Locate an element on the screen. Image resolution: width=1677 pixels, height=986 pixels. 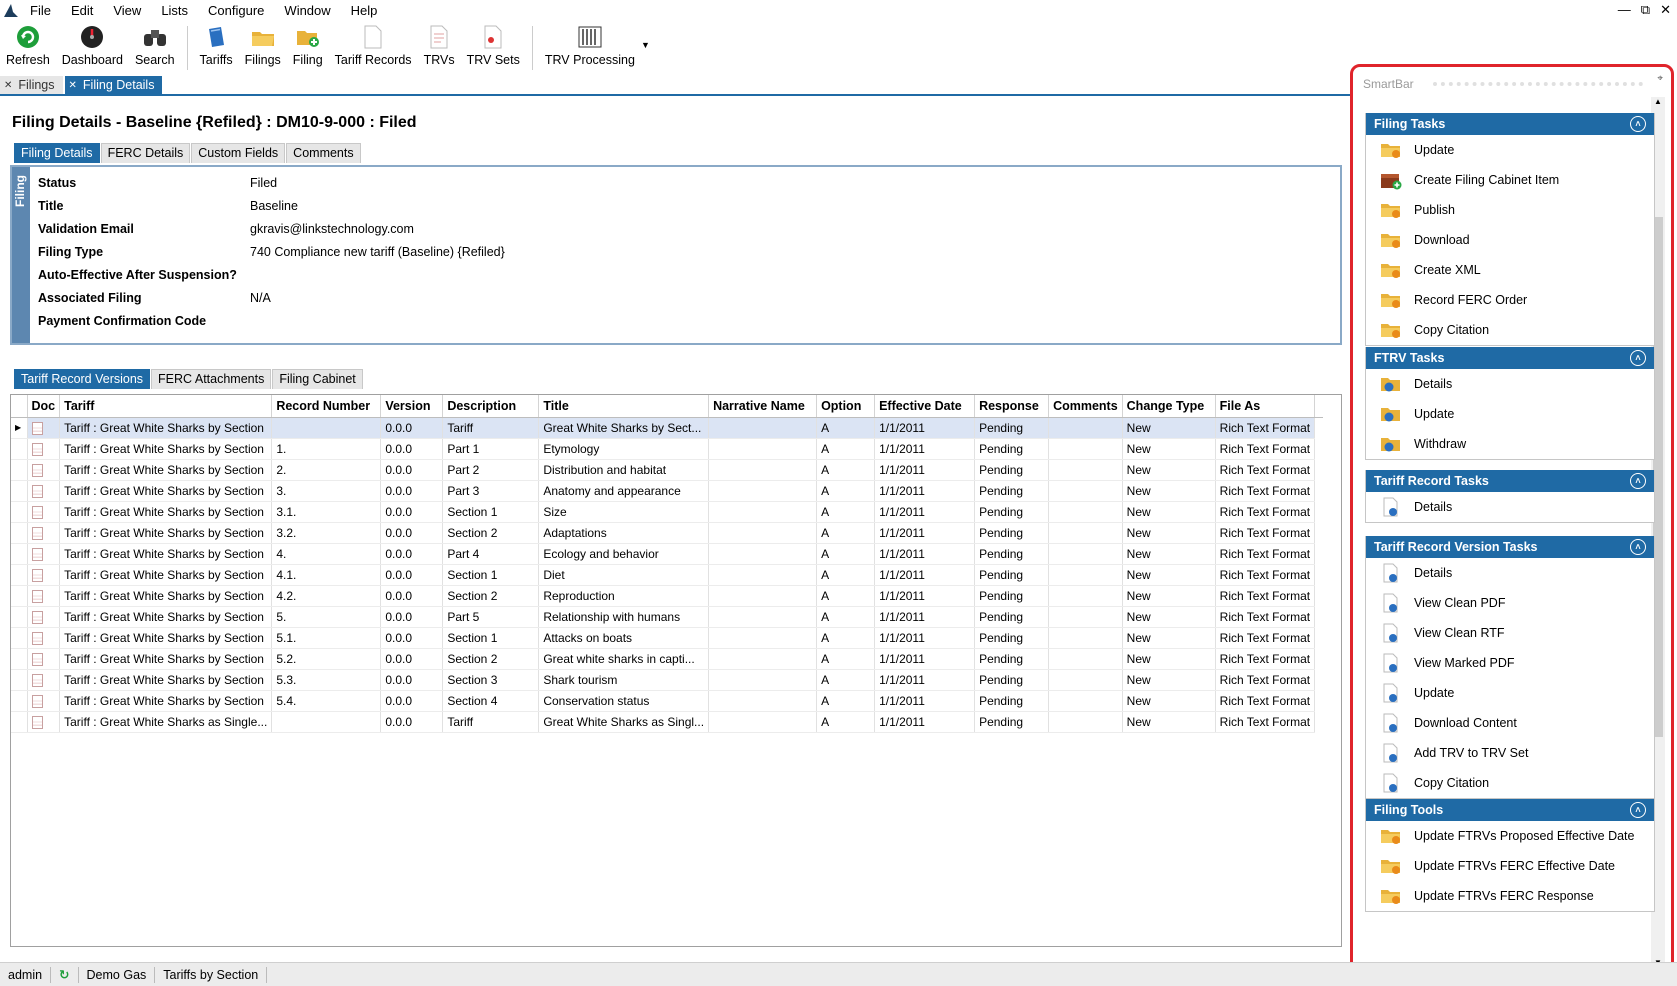
table-cell: Part 3 is located at coordinates (491, 491).